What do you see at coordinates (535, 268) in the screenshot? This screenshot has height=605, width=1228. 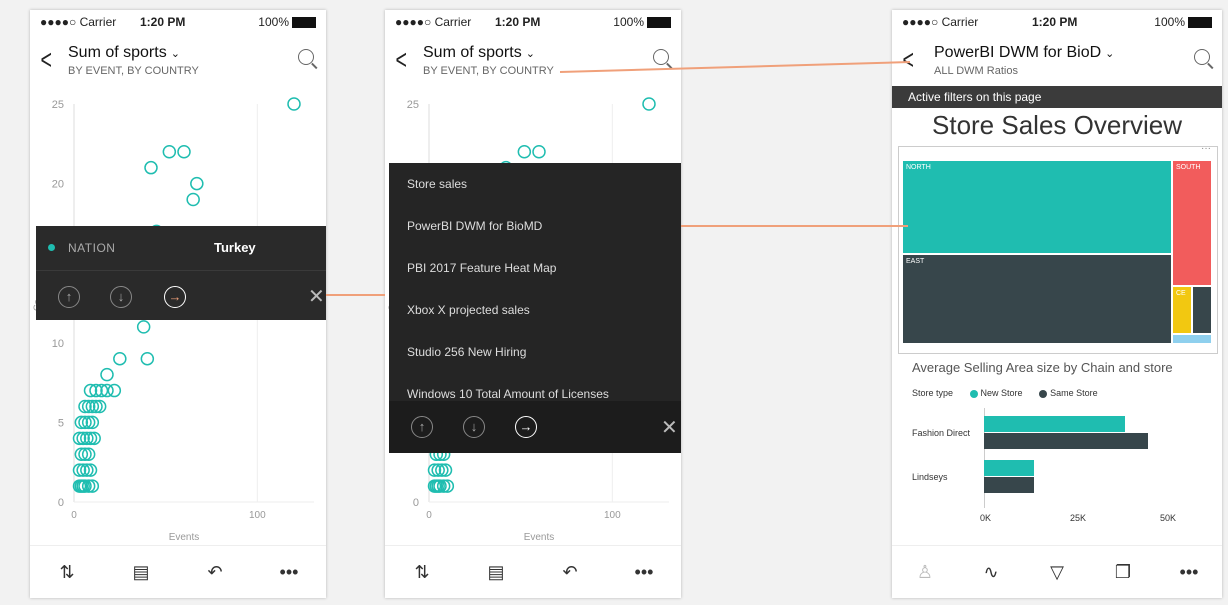 I see `menu-item: PBI 2017 Feature Heat Map` at bounding box center [535, 268].